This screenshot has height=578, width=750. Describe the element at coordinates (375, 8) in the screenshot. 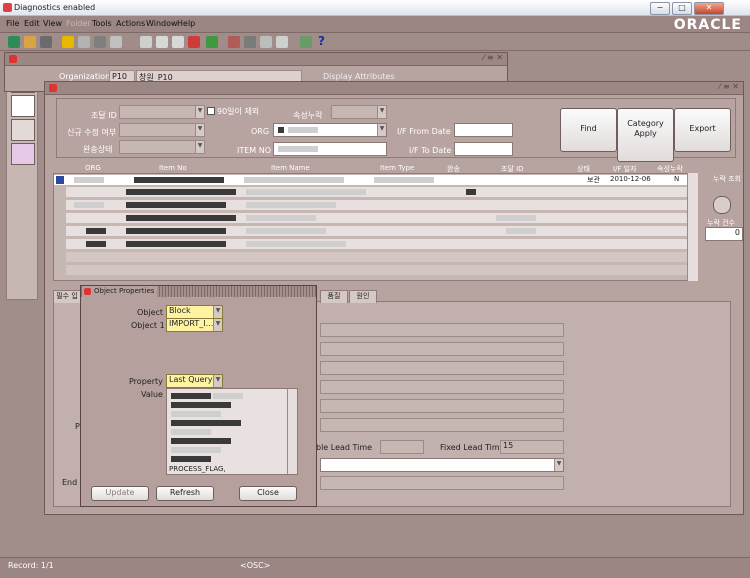

I see `window-titlebar: Diagnostics enabled − □ ✕` at that location.